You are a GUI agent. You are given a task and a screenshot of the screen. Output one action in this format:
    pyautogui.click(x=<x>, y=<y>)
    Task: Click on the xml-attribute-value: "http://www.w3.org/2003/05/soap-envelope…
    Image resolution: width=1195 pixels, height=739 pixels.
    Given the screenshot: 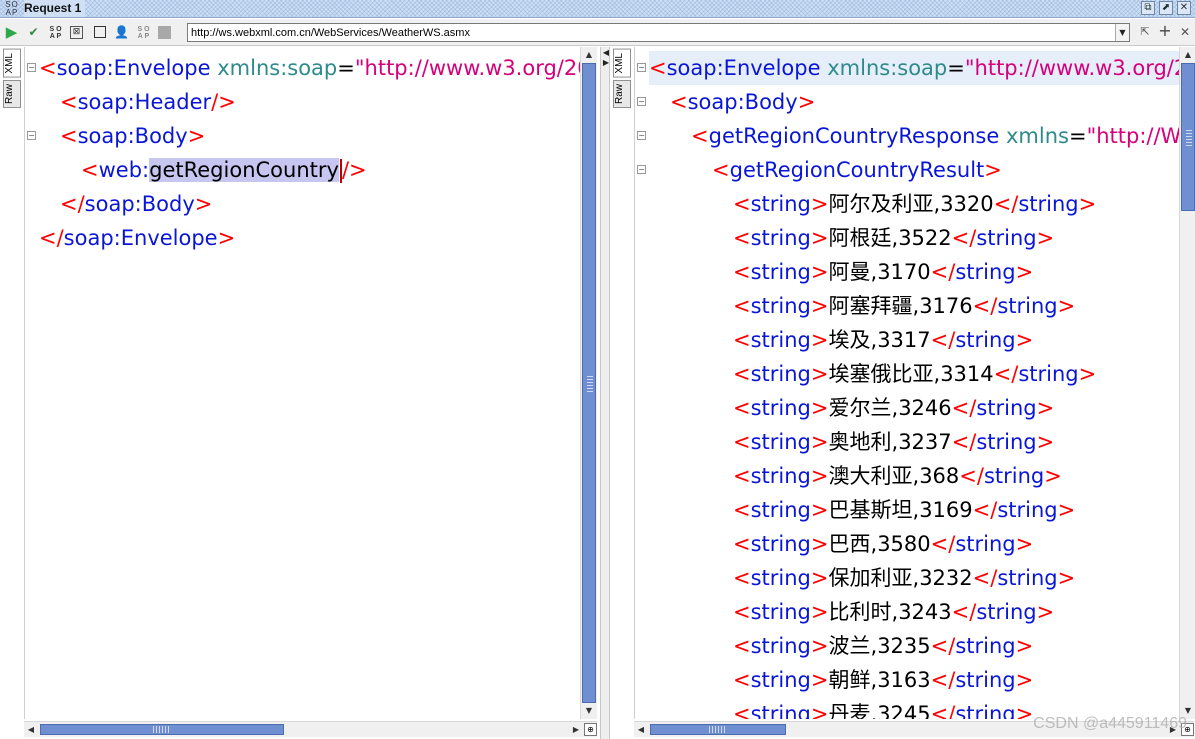 What is the action you would take?
    pyautogui.click(x=467, y=68)
    